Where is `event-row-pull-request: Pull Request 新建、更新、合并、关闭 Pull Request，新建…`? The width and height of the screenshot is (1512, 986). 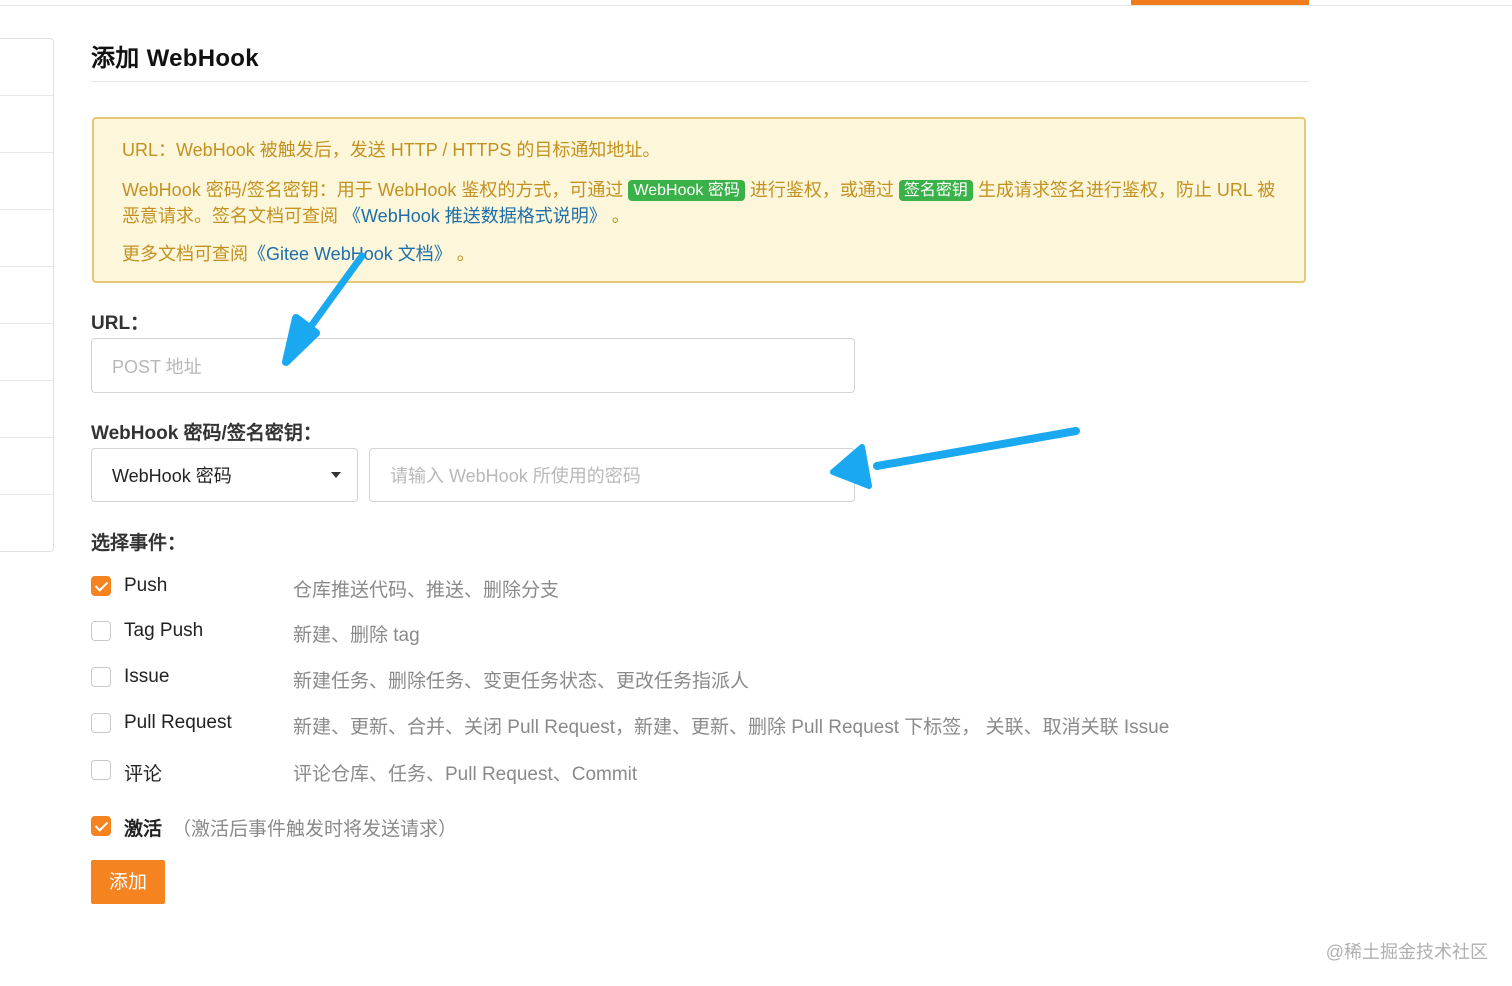
event-row-pull-request: Pull Request 新建、更新、合并、关闭 Pull Request，新建… is located at coordinates (666, 725).